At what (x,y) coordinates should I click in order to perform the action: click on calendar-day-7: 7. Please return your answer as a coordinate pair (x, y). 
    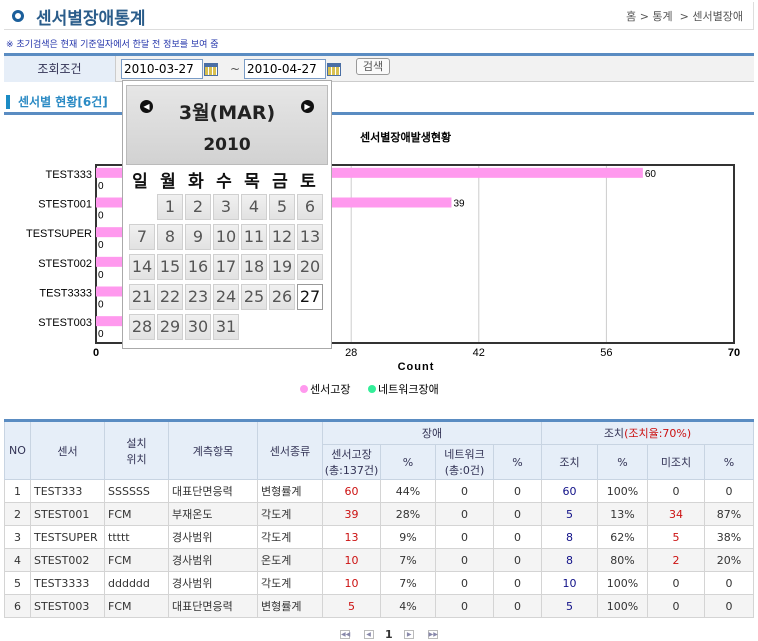
    Looking at the image, I should click on (142, 237).